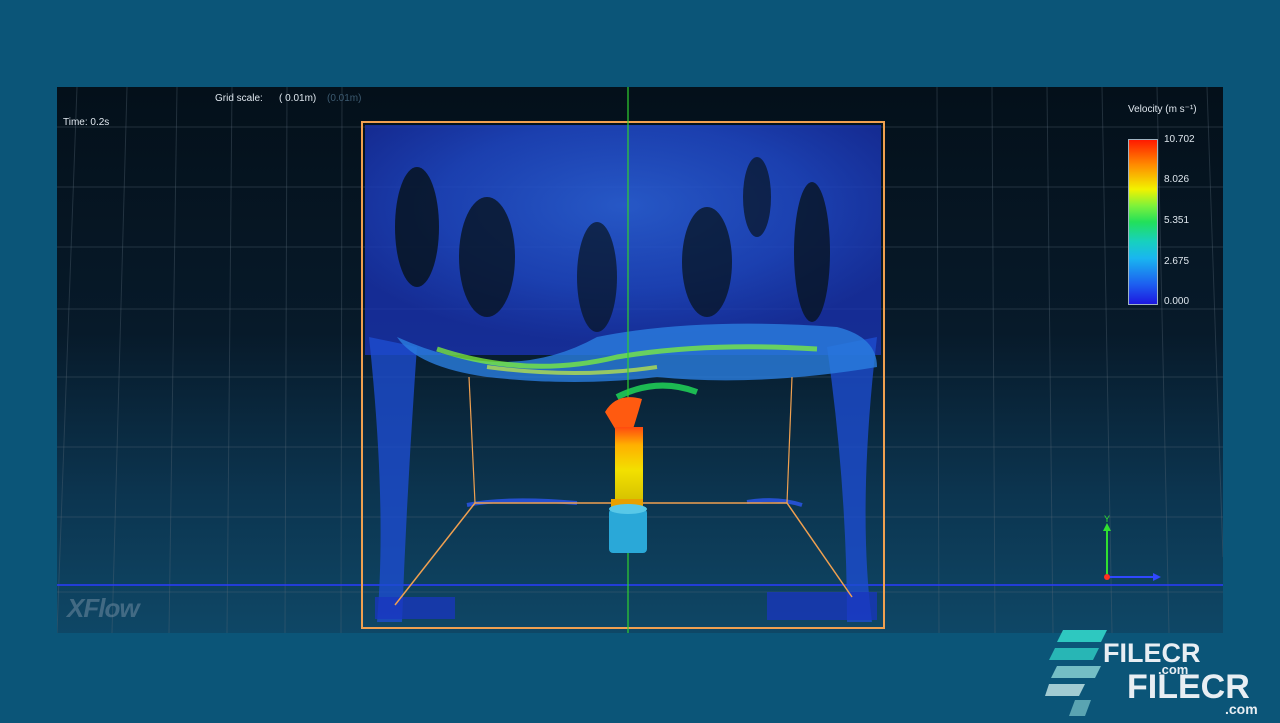 Image resolution: width=1280 pixels, height=723 pixels. Describe the element at coordinates (298, 98) in the screenshot. I see `grid-scale-value: ( 0.01m)` at that location.